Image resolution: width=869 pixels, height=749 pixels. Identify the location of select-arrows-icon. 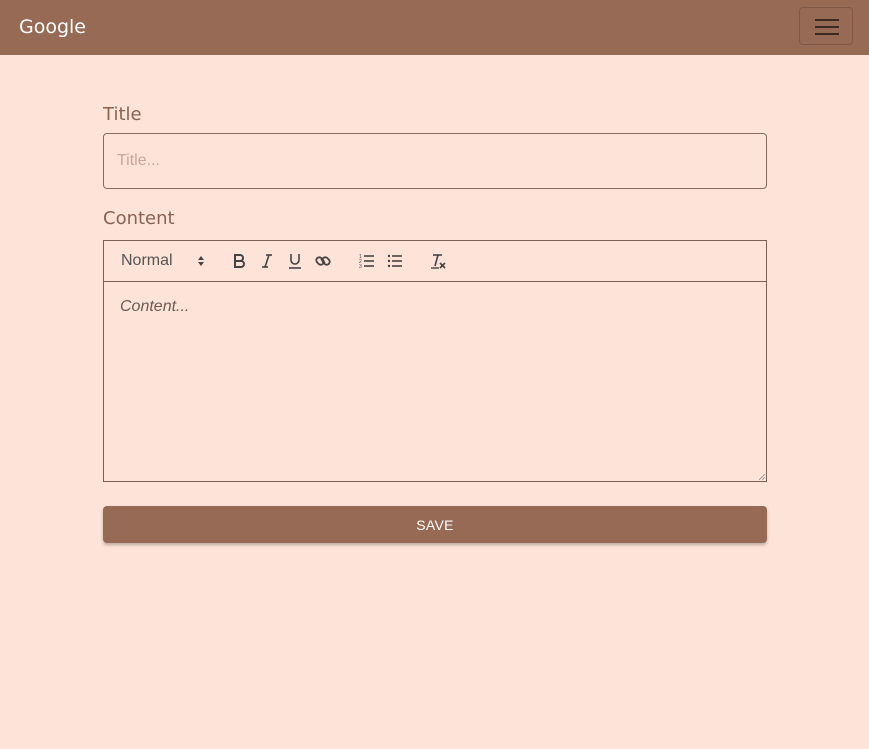
(201, 261).